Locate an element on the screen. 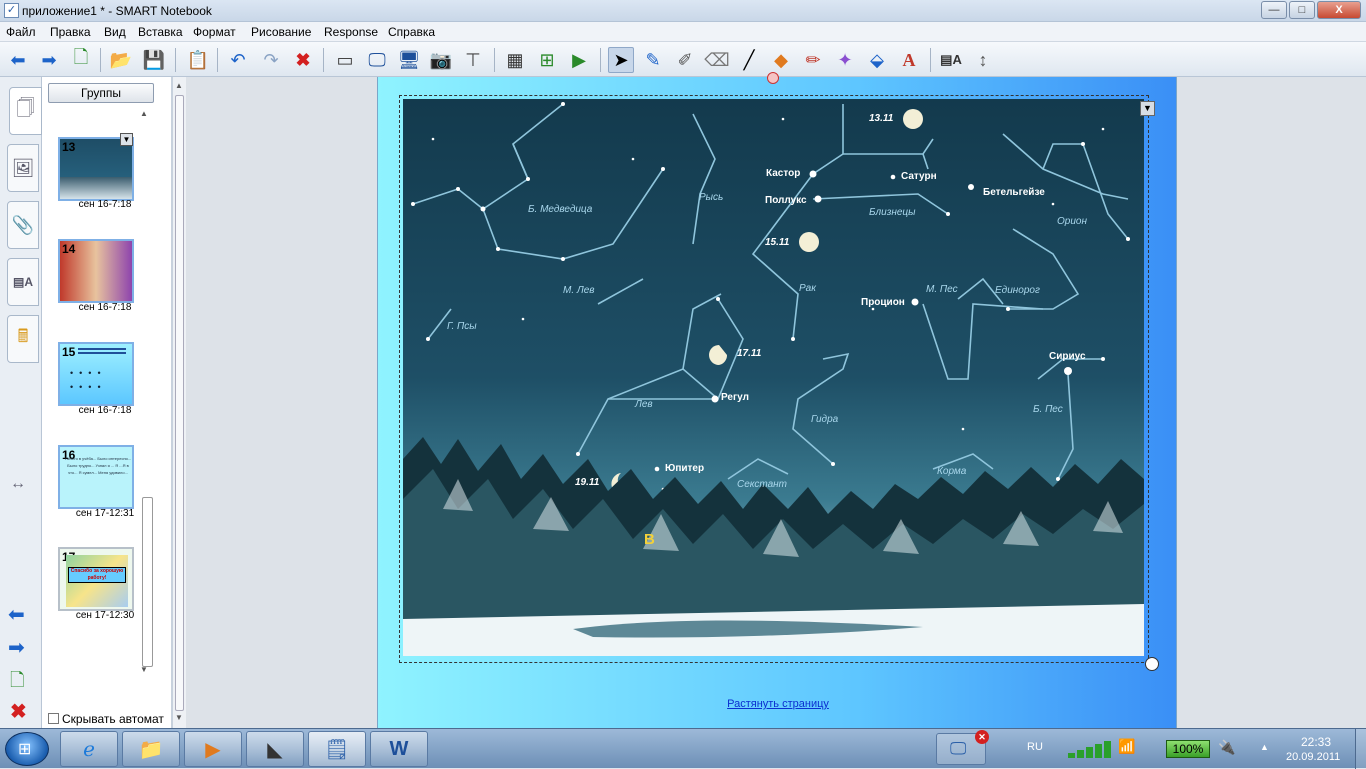  sorter-scroll-down-icon: ▼ is located at coordinates (144, 669).